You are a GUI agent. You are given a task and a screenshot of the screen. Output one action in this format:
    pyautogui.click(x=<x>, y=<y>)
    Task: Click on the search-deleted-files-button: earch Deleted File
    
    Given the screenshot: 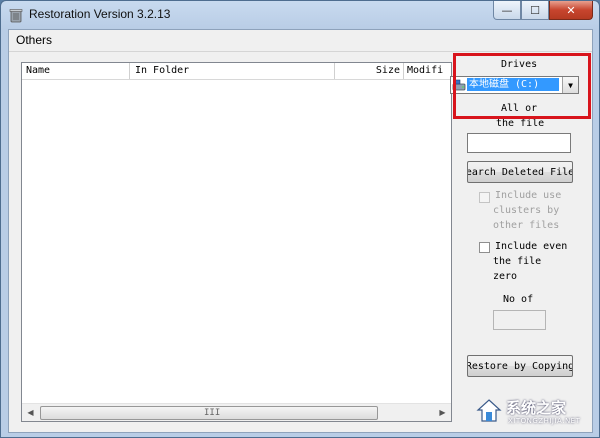 What is the action you would take?
    pyautogui.click(x=520, y=172)
    